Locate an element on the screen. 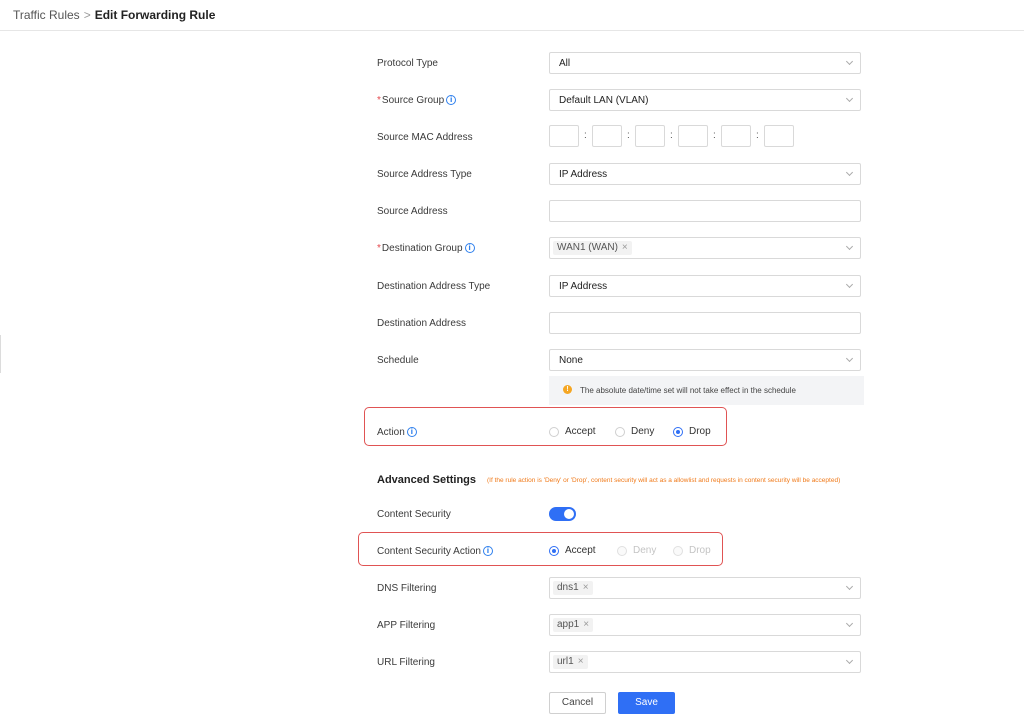 Image resolution: width=1024 pixels, height=714 pixels. destination-address-type-label: Destination Address Type is located at coordinates (434, 286).